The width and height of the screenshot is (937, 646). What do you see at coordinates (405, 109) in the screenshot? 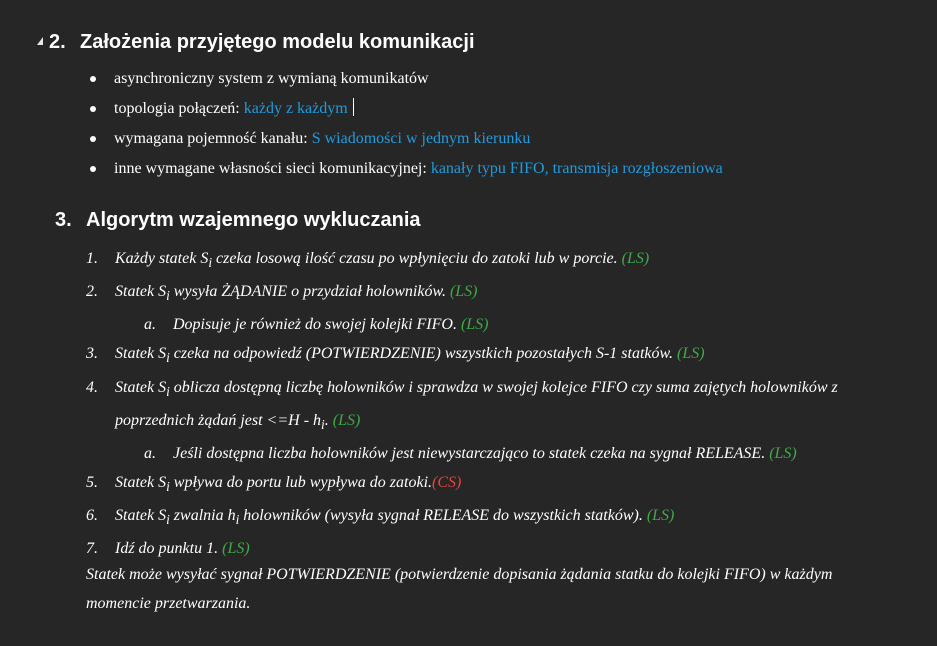
I see `list-item: topologia połączeń: każdy z każdym` at bounding box center [405, 109].